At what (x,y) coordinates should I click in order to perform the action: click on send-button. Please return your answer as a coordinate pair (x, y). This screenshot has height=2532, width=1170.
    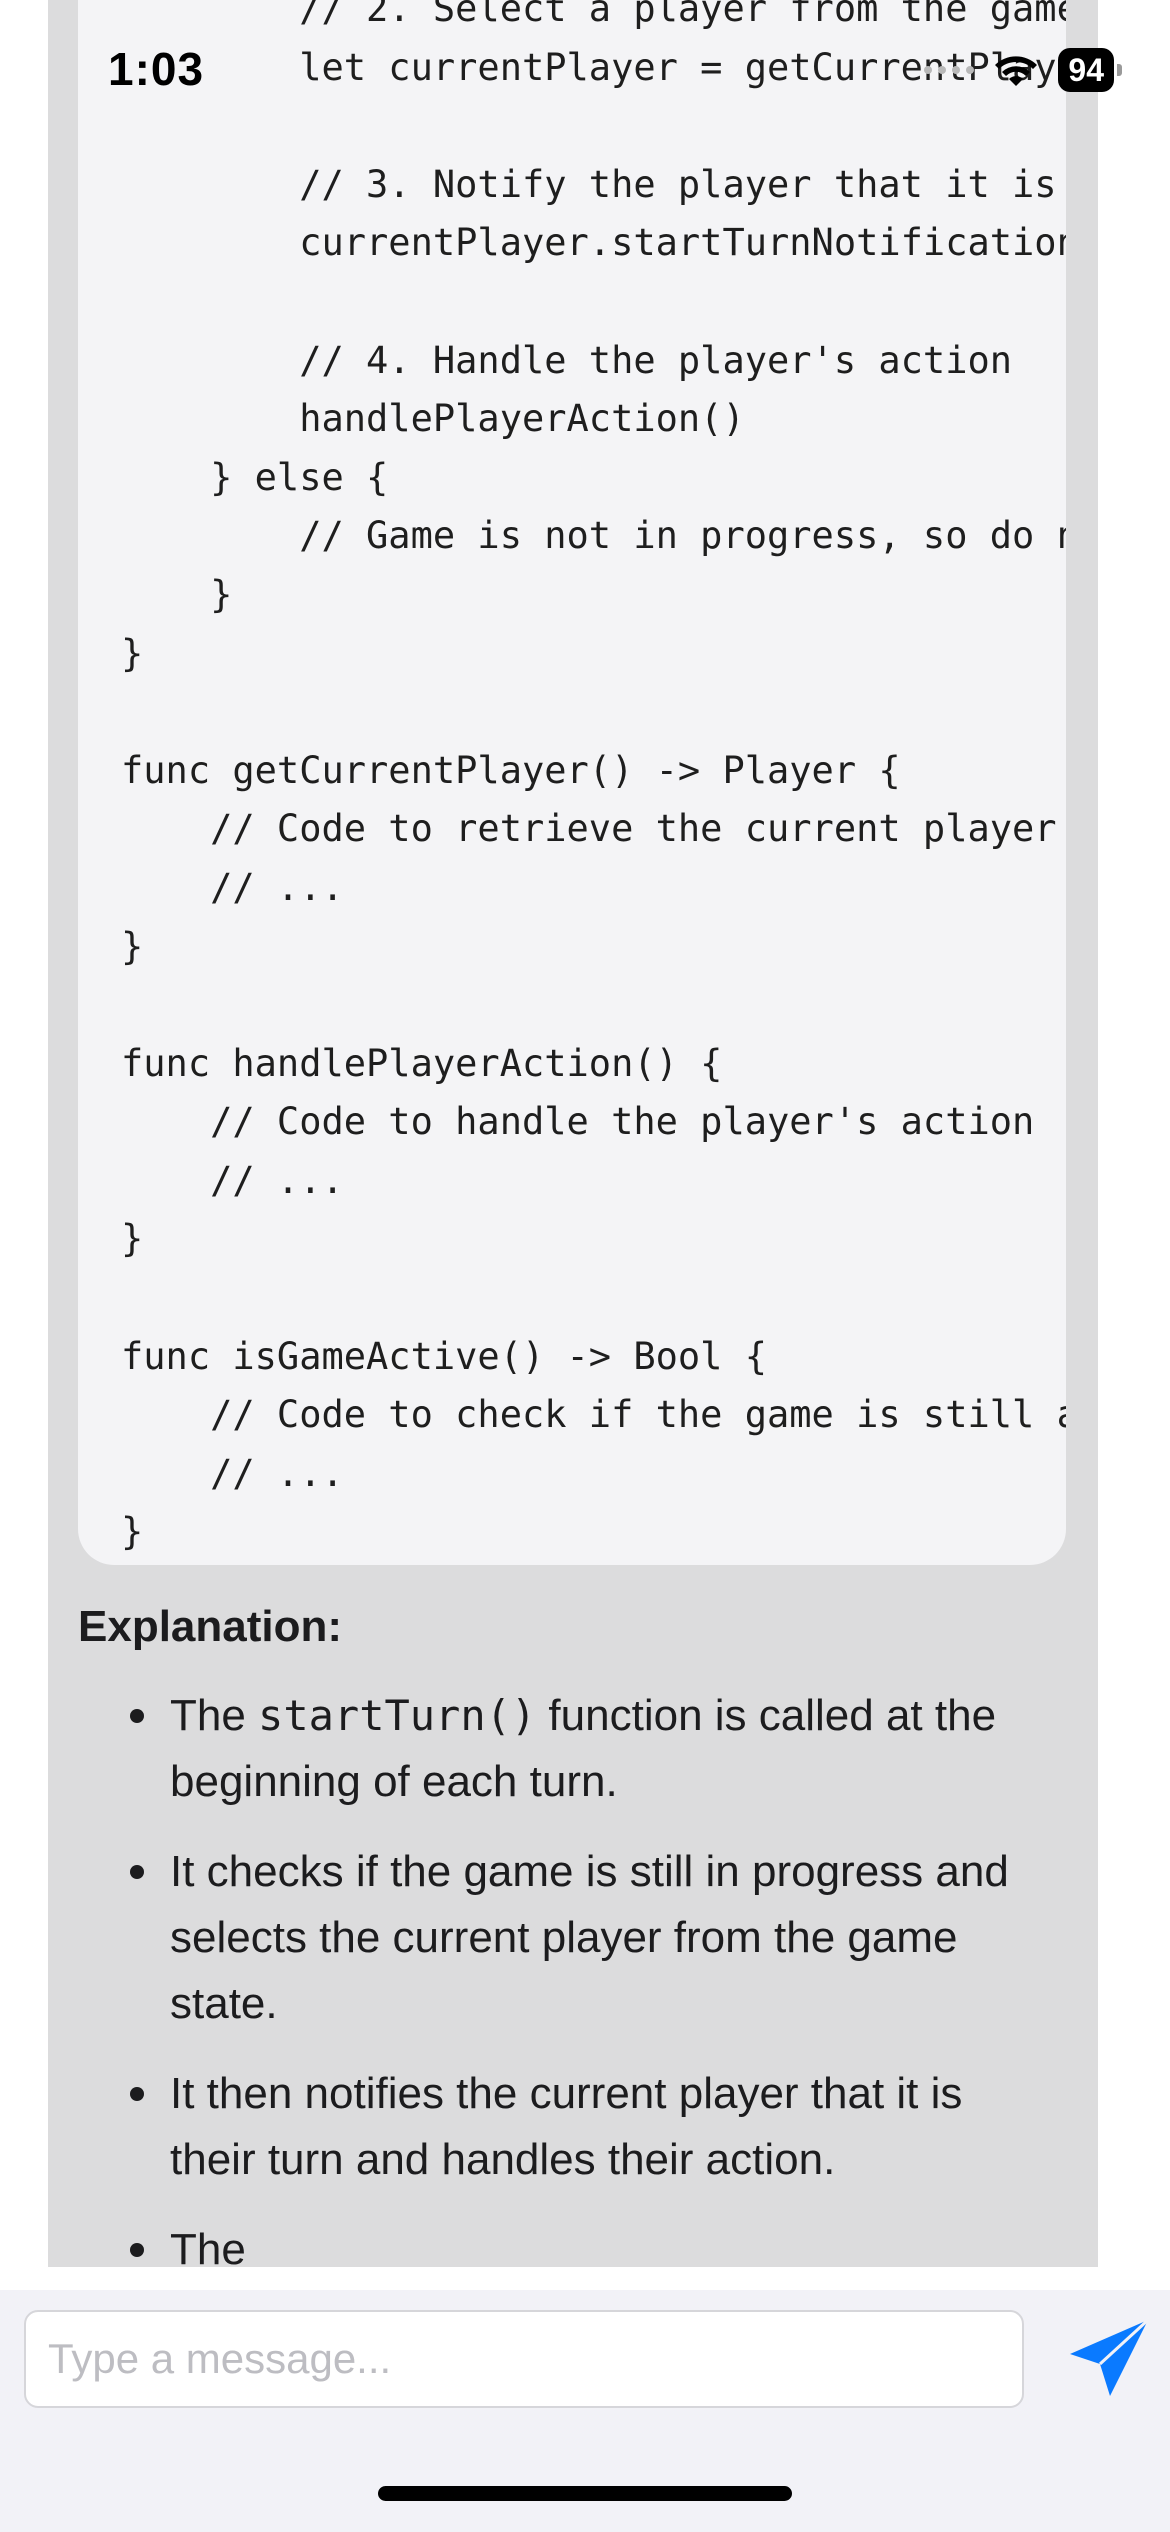
    Looking at the image, I should click on (1109, 2359).